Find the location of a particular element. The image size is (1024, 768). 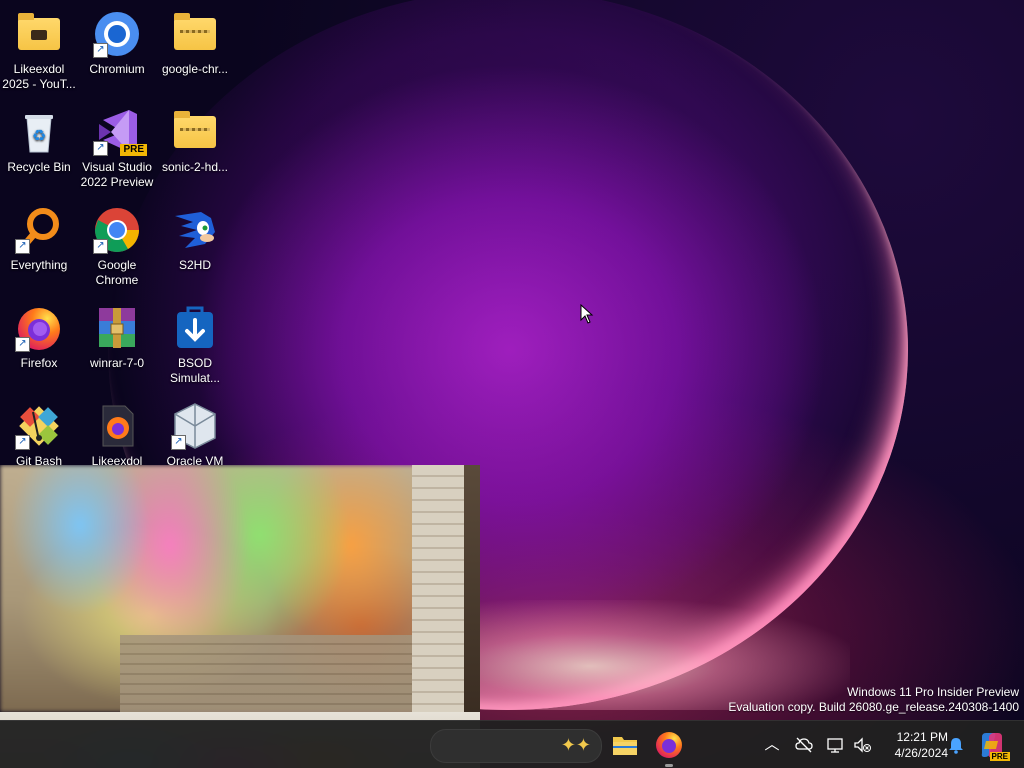

clock-time: 12:21 PM is located at coordinates (922, 737).